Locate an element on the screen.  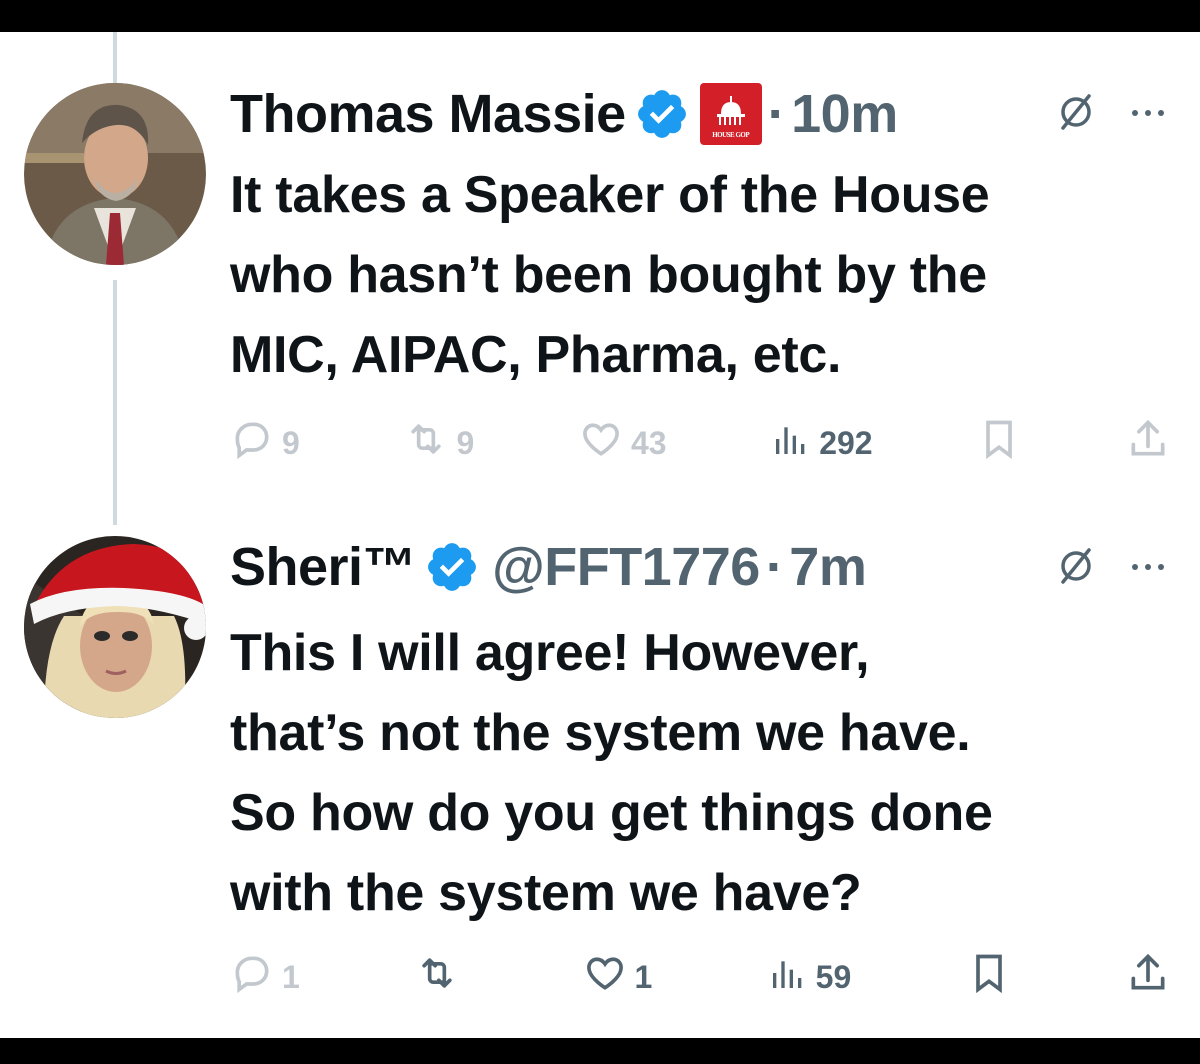
views-button: 59 is located at coordinates (810, 977).